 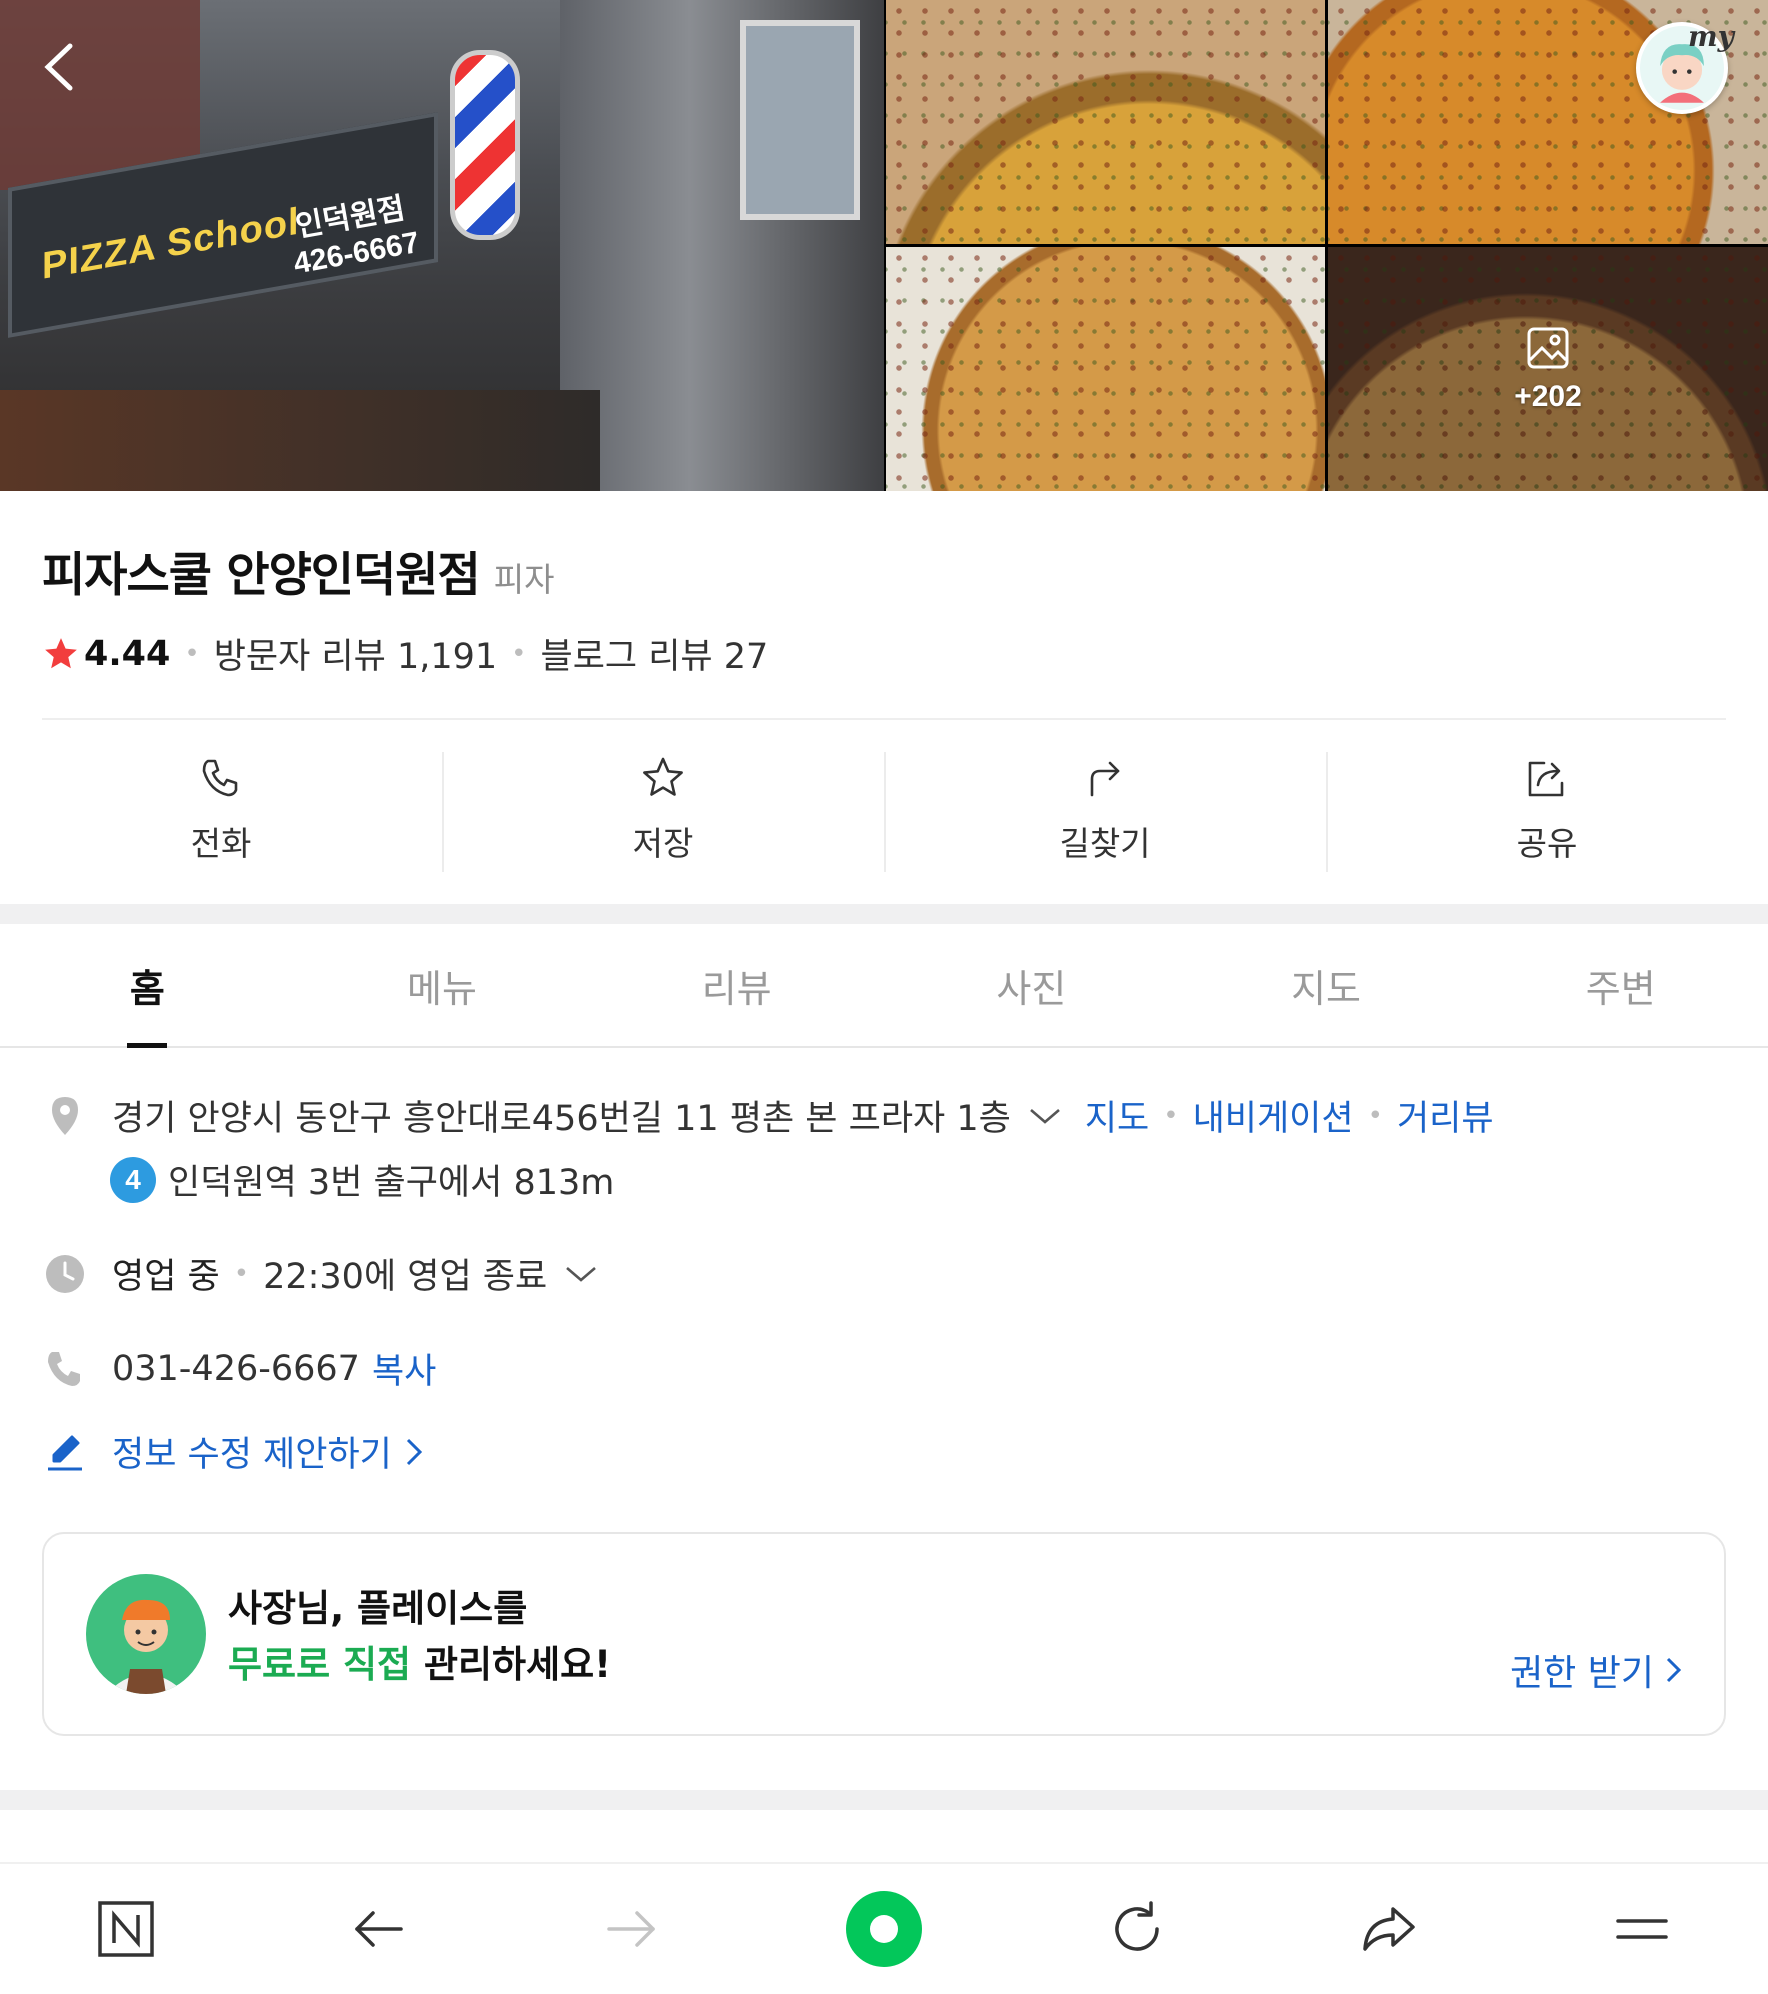 I want to click on location-pin-icon, so click(x=65, y=1115).